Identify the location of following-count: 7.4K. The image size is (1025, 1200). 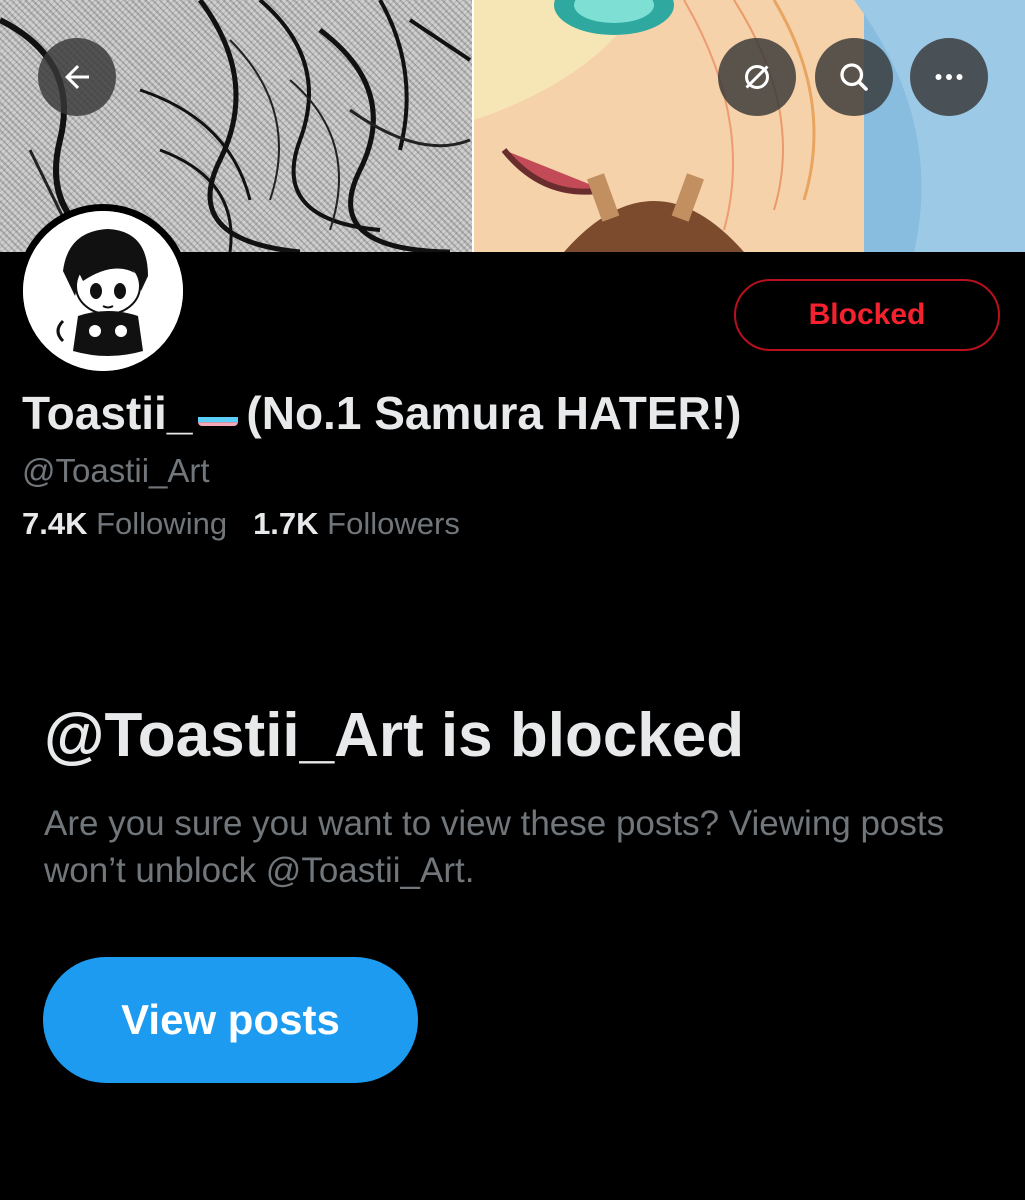
(55, 523).